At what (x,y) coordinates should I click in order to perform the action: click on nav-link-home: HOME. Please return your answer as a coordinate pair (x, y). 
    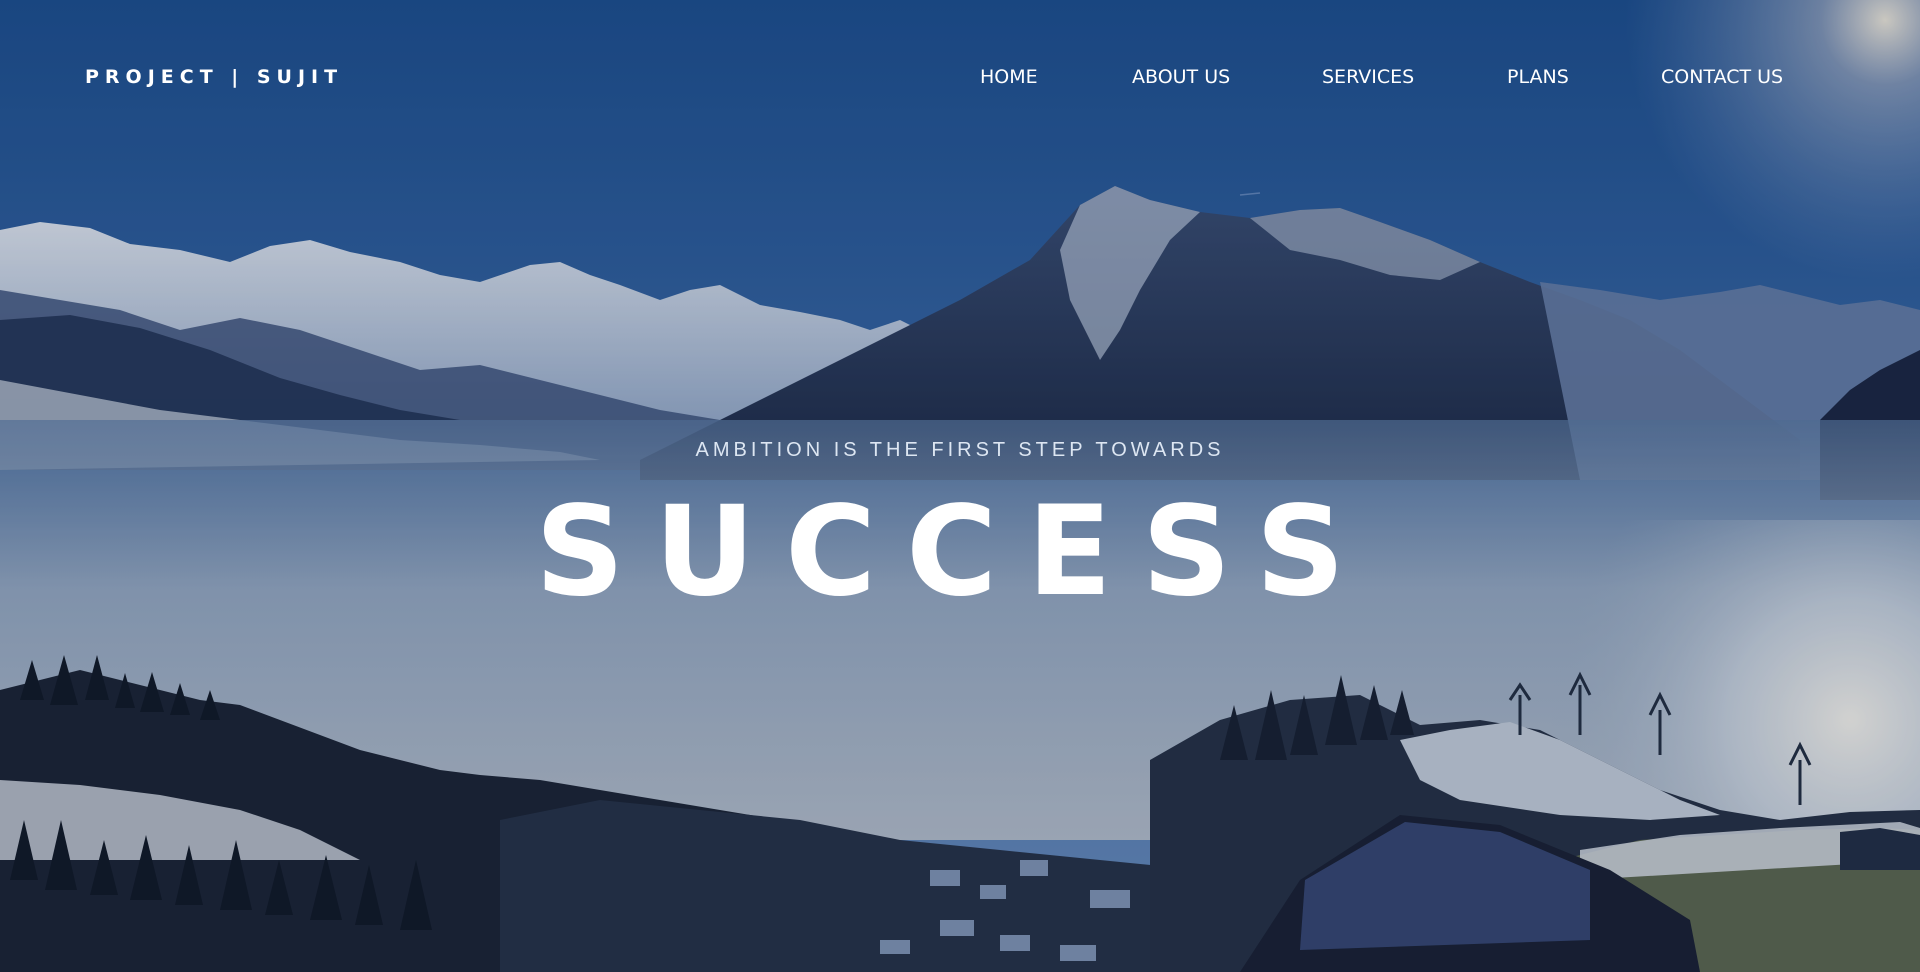
    Looking at the image, I should click on (1009, 77).